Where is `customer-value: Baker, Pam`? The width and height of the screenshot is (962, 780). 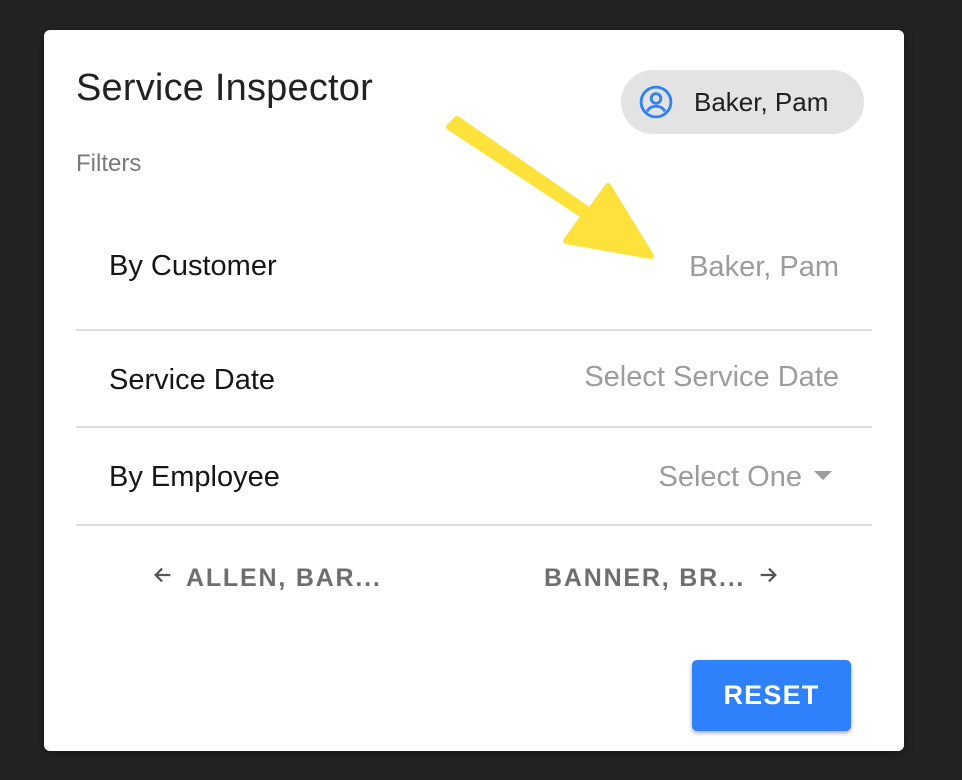 customer-value: Baker, Pam is located at coordinates (764, 267).